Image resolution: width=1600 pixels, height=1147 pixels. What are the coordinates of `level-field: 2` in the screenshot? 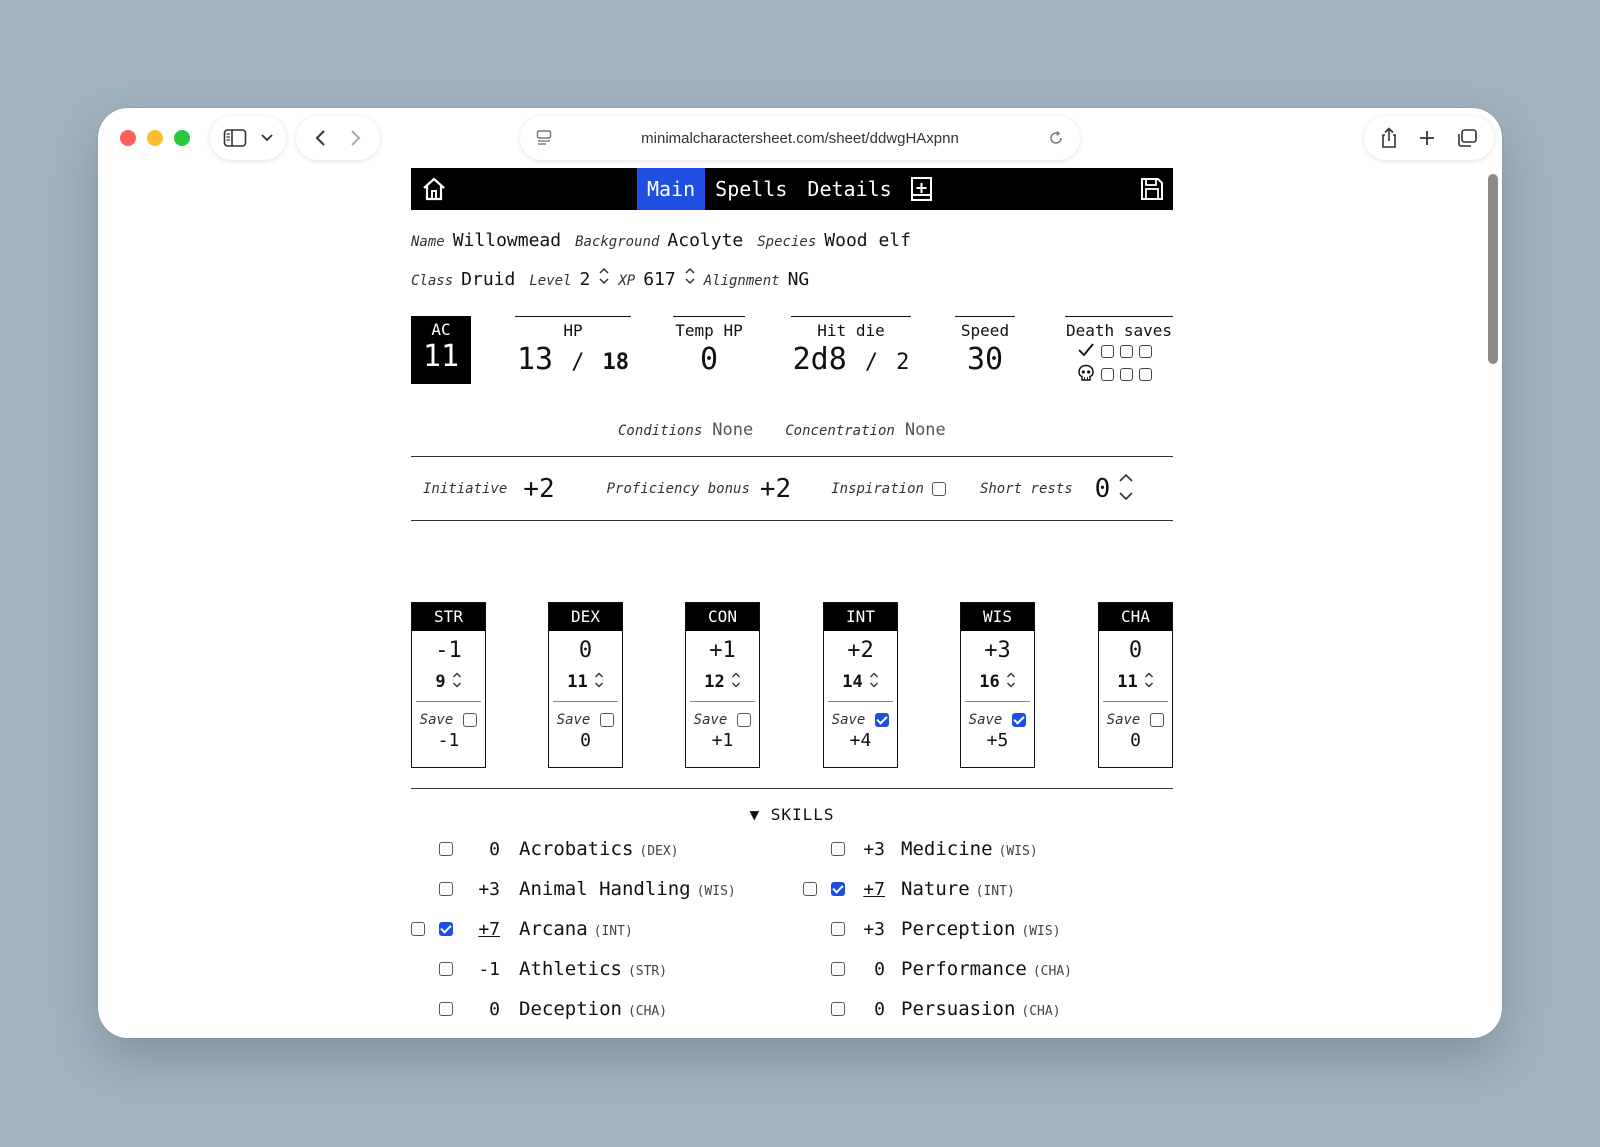 It's located at (585, 279).